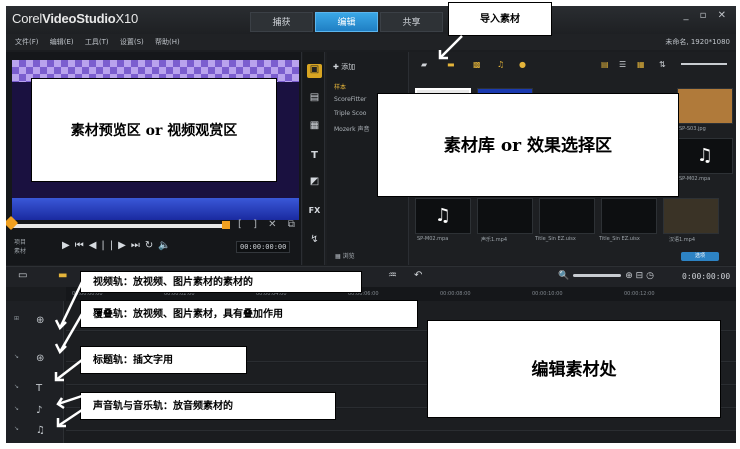 Image resolution: width=740 pixels, height=449 pixels. What do you see at coordinates (640, 276) in the screenshot?
I see `fit-project-icon: ⊟` at bounding box center [640, 276].